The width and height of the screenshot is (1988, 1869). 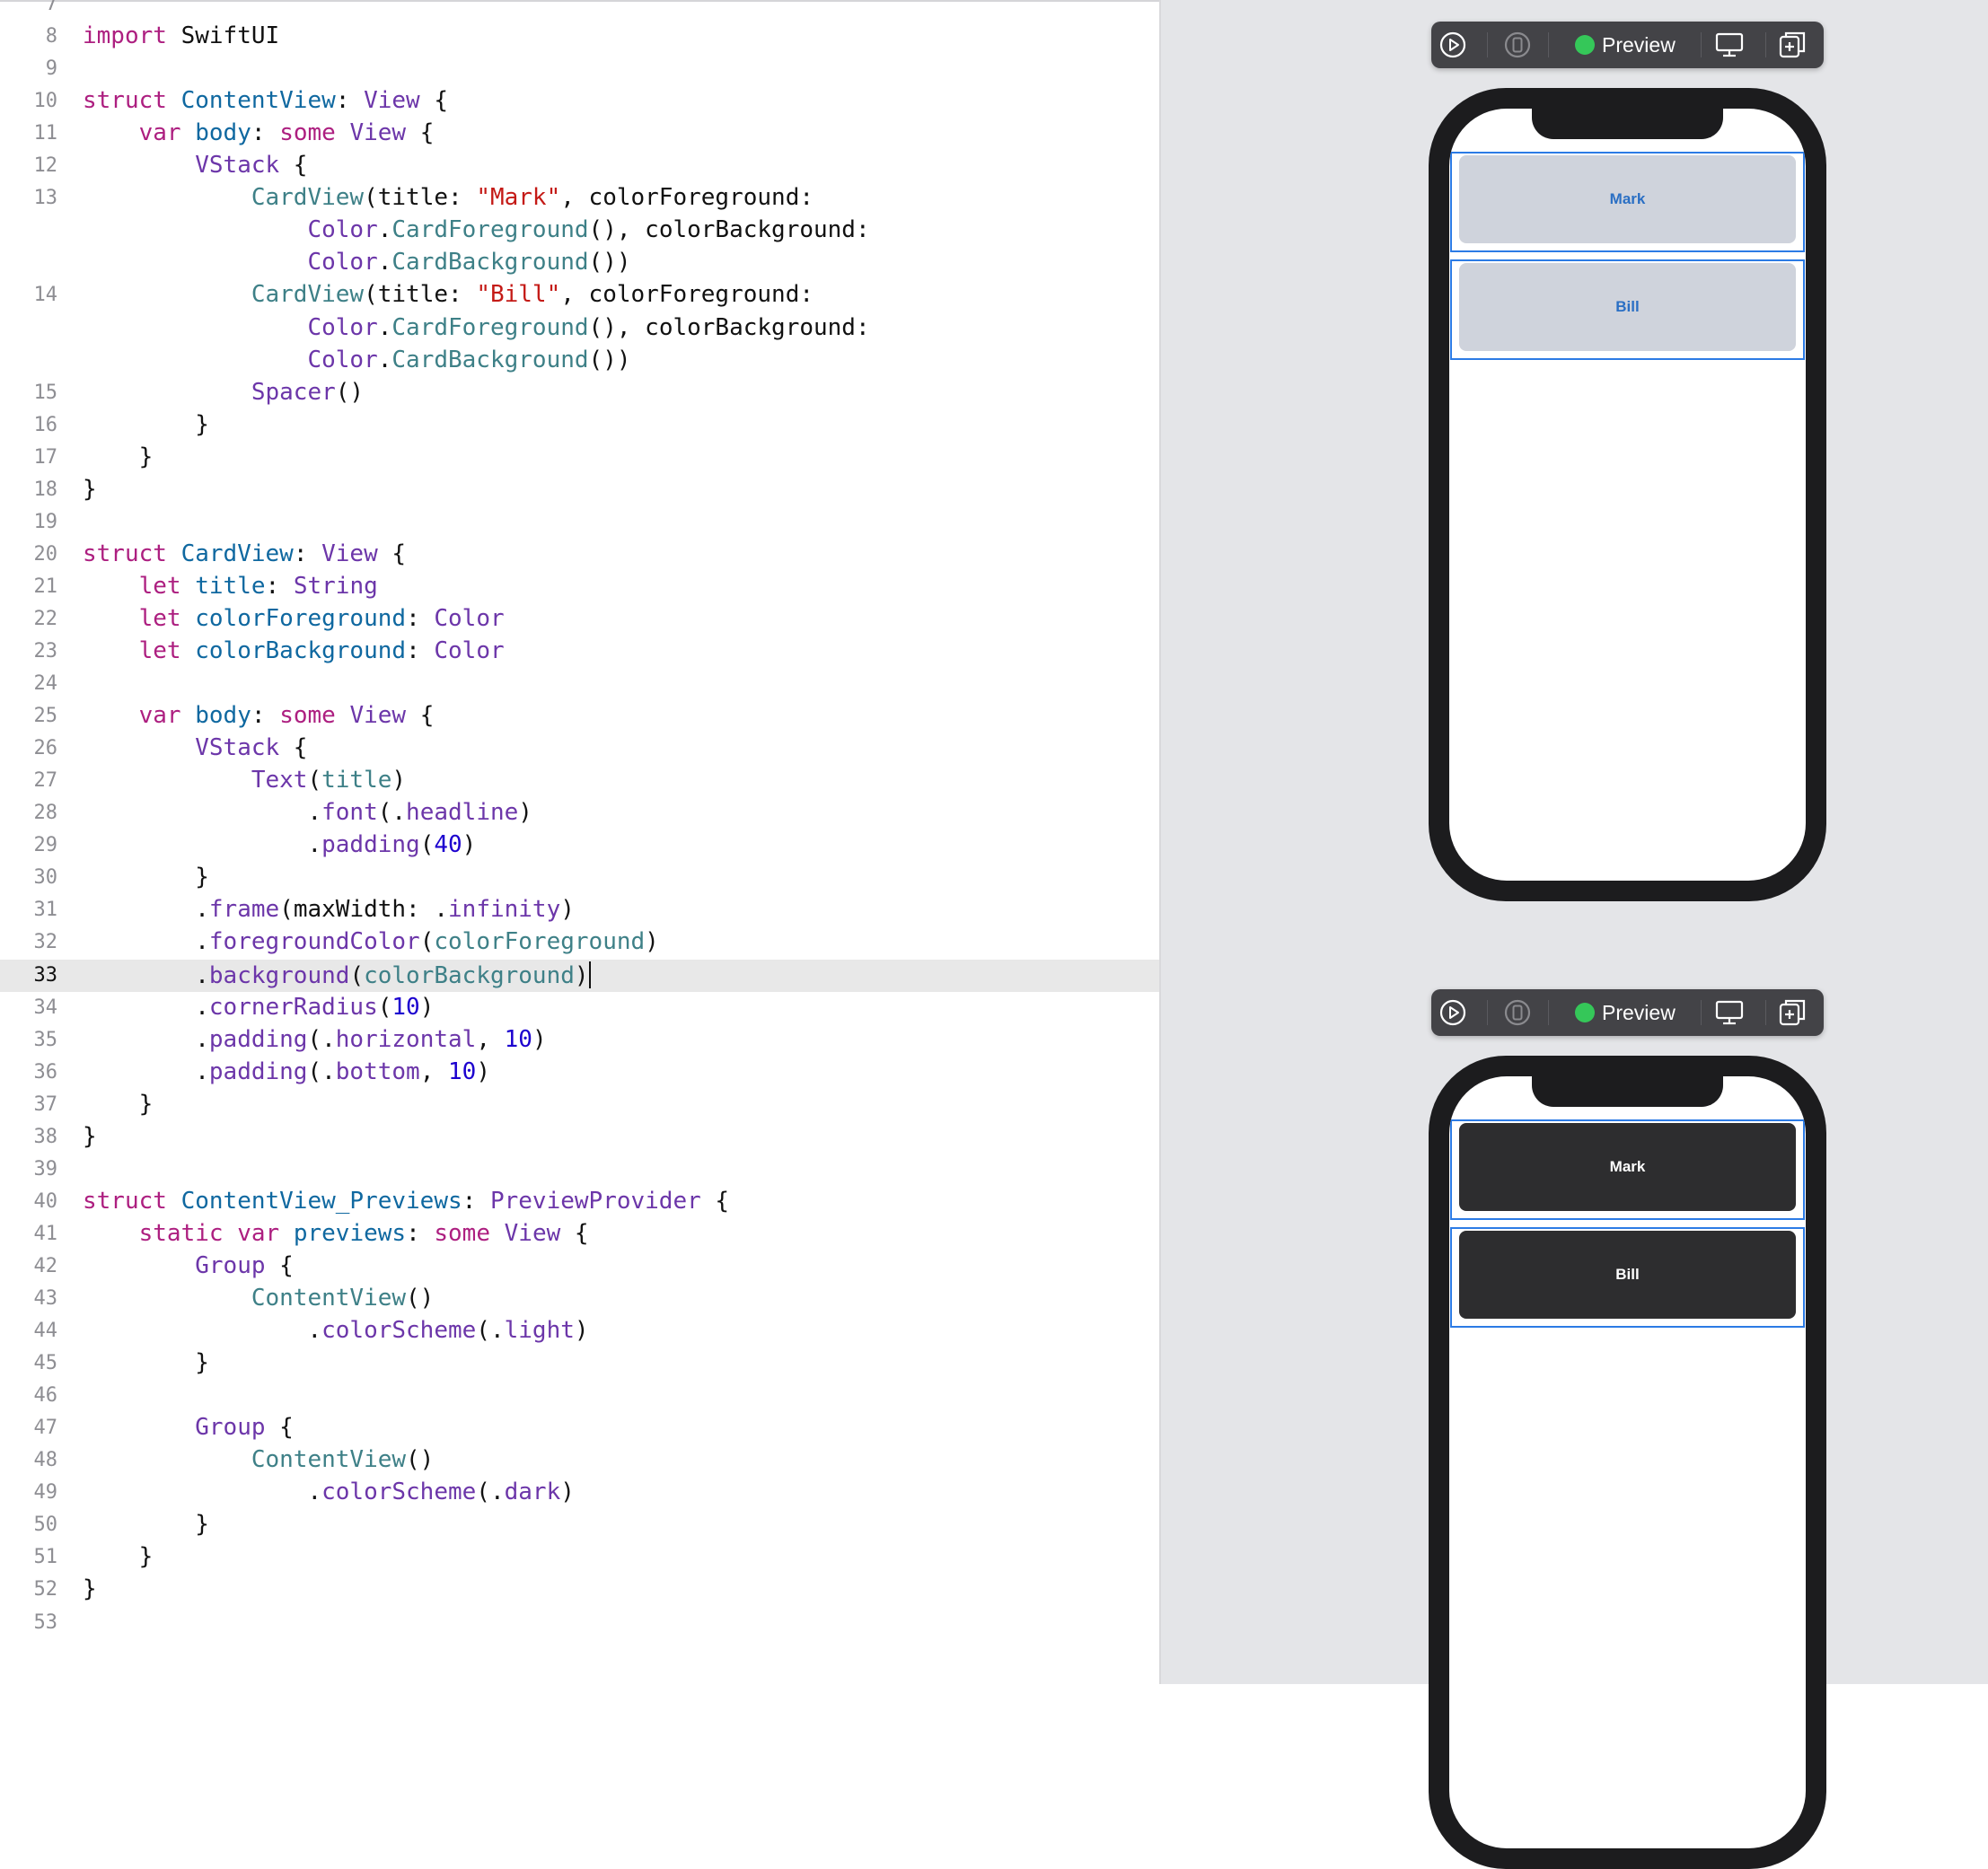 I want to click on code-line: 8 import SwiftUI, so click(x=579, y=37).